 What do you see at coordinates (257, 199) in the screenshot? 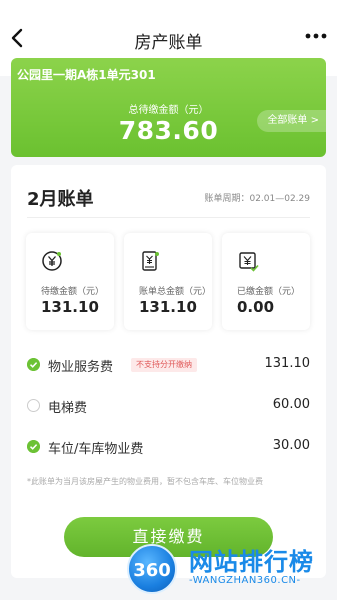
I see `bill-period: 账单周期：02.01—02.29` at bounding box center [257, 199].